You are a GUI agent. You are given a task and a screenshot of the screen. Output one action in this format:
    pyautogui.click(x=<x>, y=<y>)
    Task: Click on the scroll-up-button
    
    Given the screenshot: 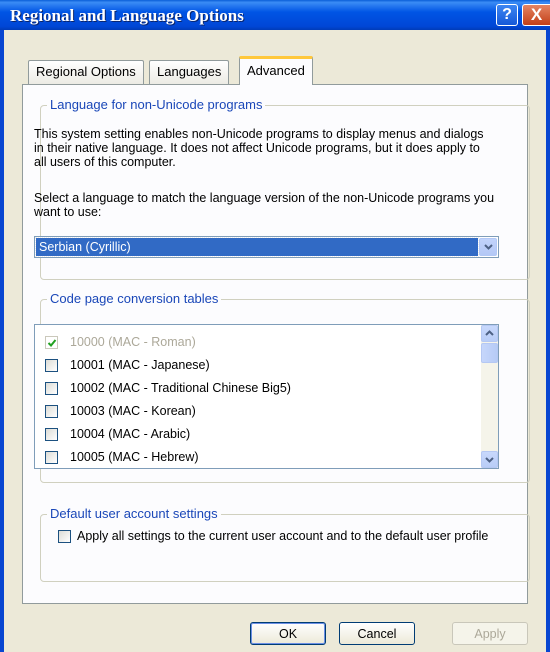 What is the action you would take?
    pyautogui.click(x=489, y=333)
    